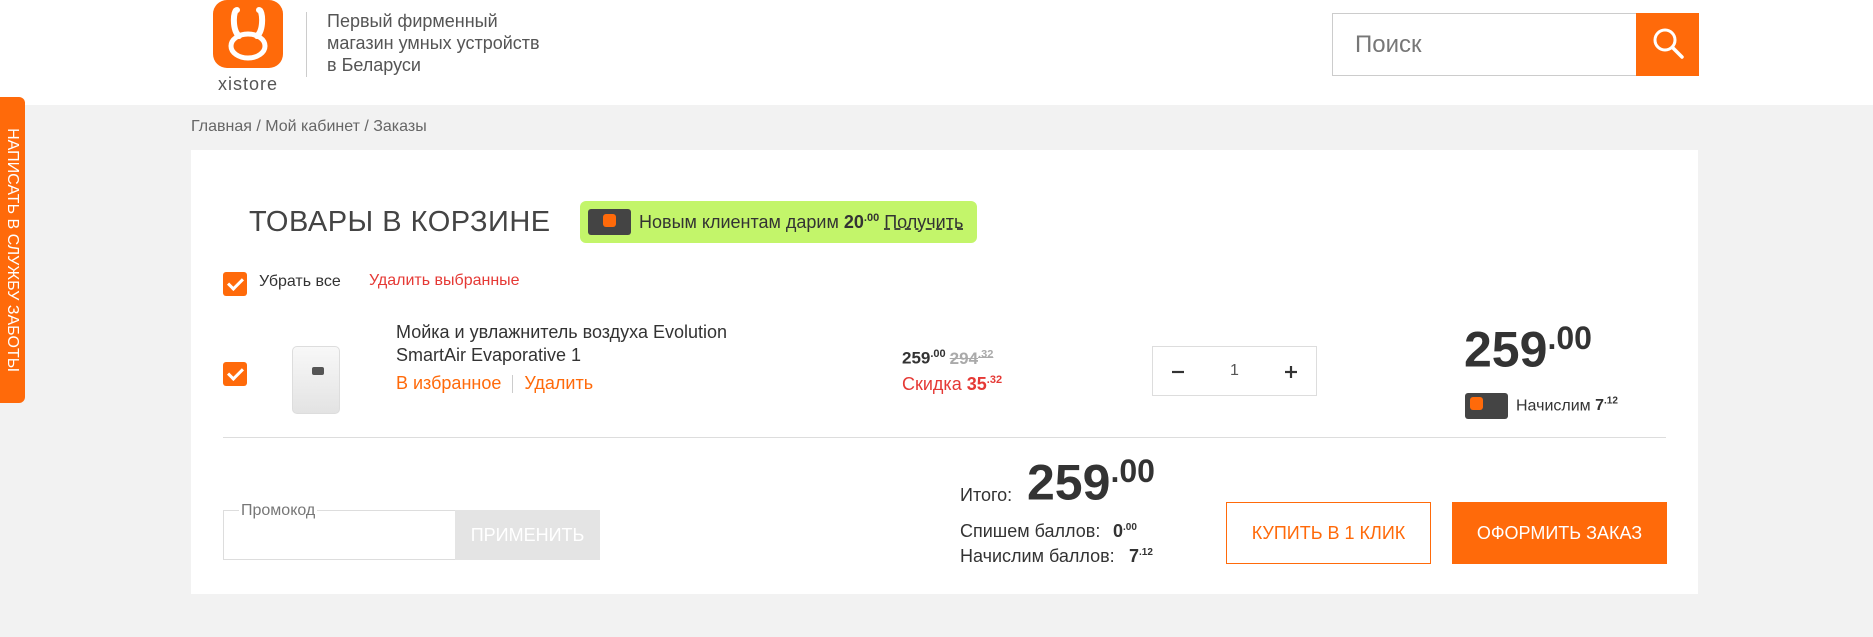 Image resolution: width=1873 pixels, height=637 pixels. What do you see at coordinates (1037, 556) in the screenshot?
I see `accrue-points-label: Начислим баллов:` at bounding box center [1037, 556].